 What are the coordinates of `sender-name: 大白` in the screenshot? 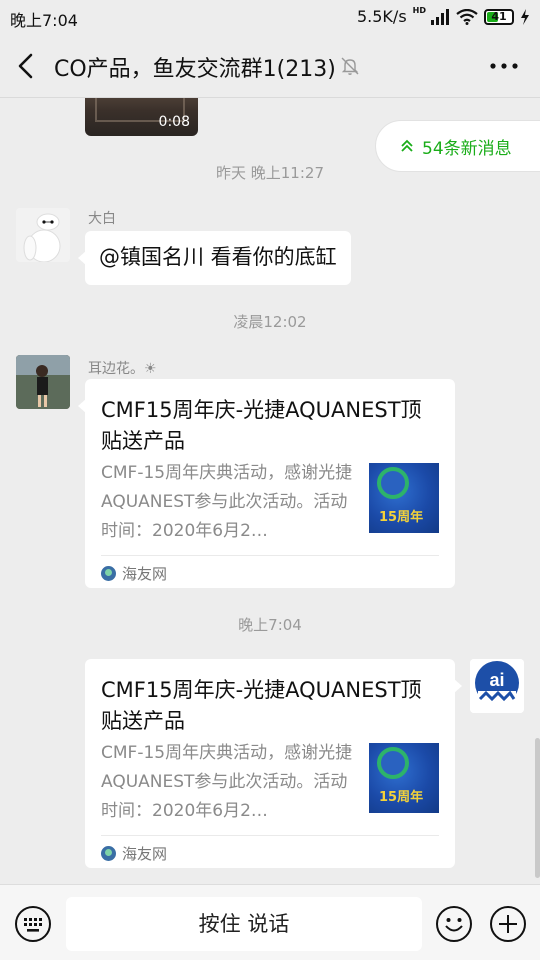 It's located at (102, 219).